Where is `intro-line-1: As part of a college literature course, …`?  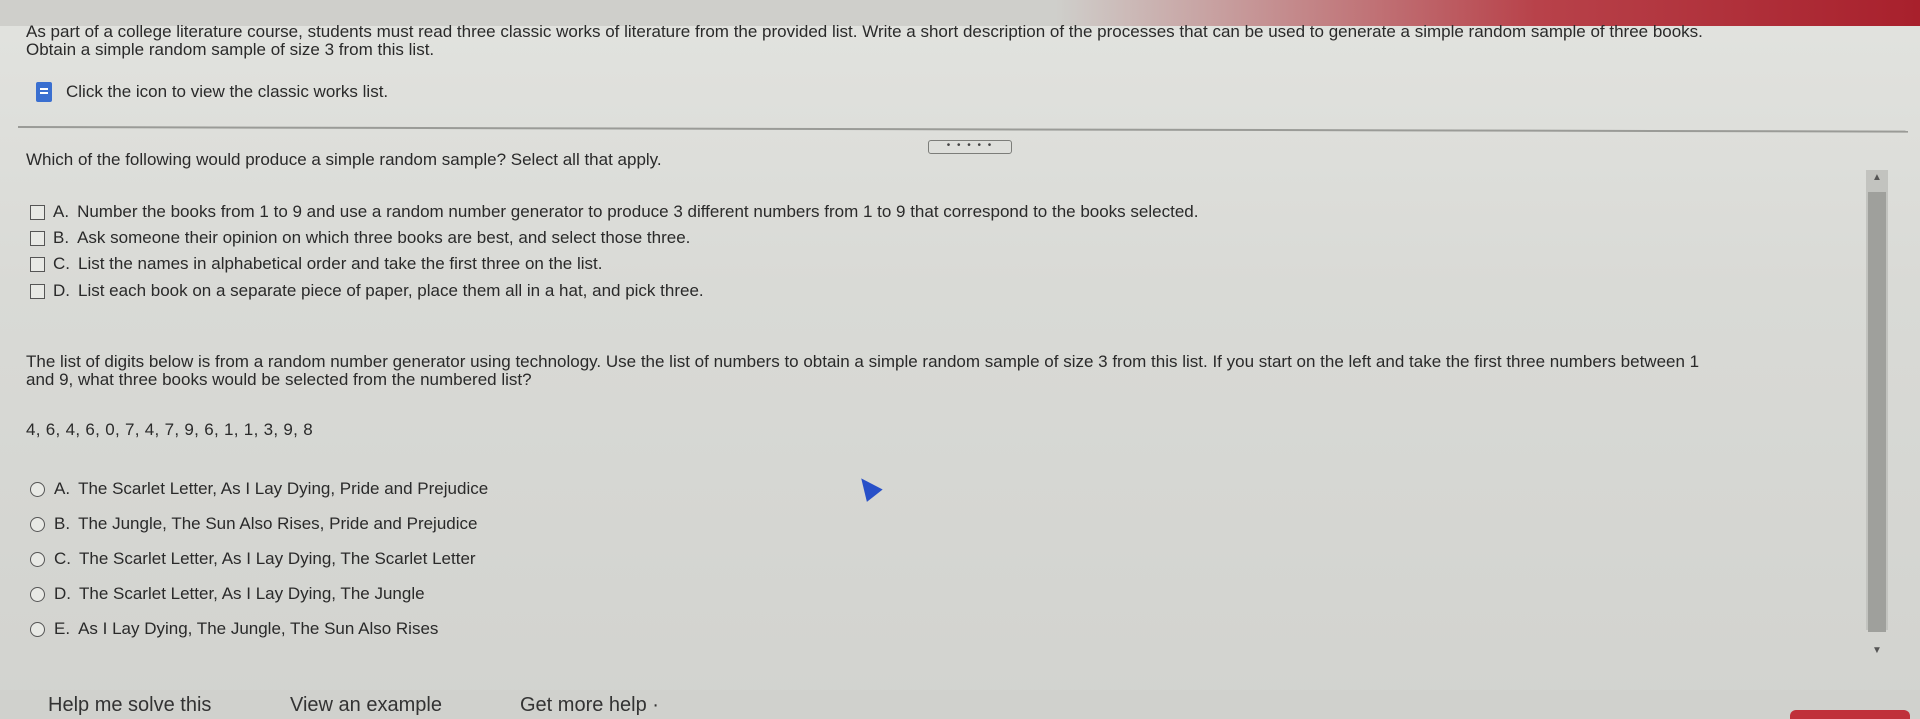
intro-line-1: As part of a college literature course, … is located at coordinates (864, 31).